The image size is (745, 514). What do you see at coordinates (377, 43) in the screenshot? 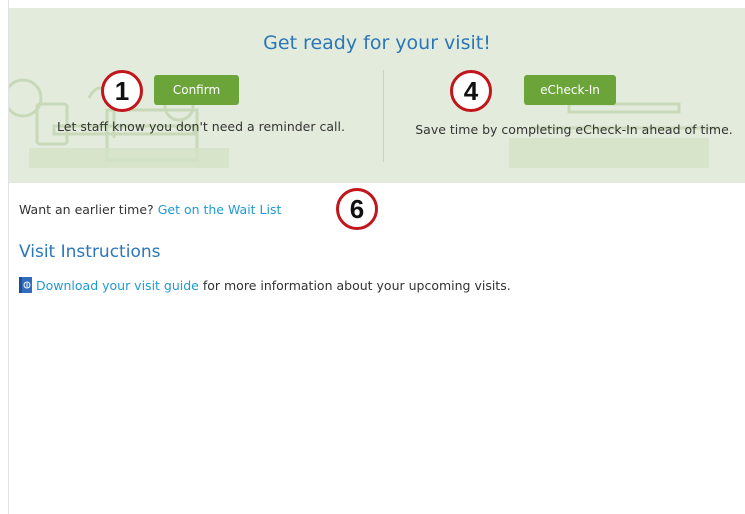
I see `banner-title: Get ready for your visit!` at bounding box center [377, 43].